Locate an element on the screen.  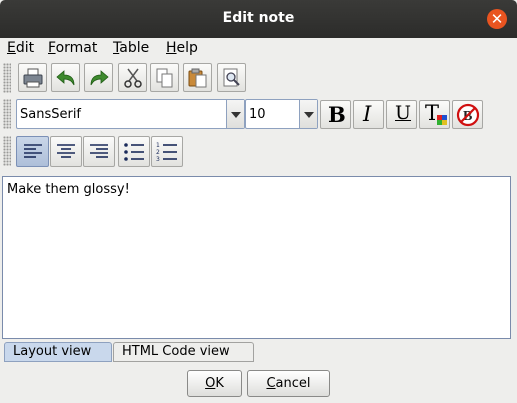
tab-layout-view: Layout view is located at coordinates (58, 352).